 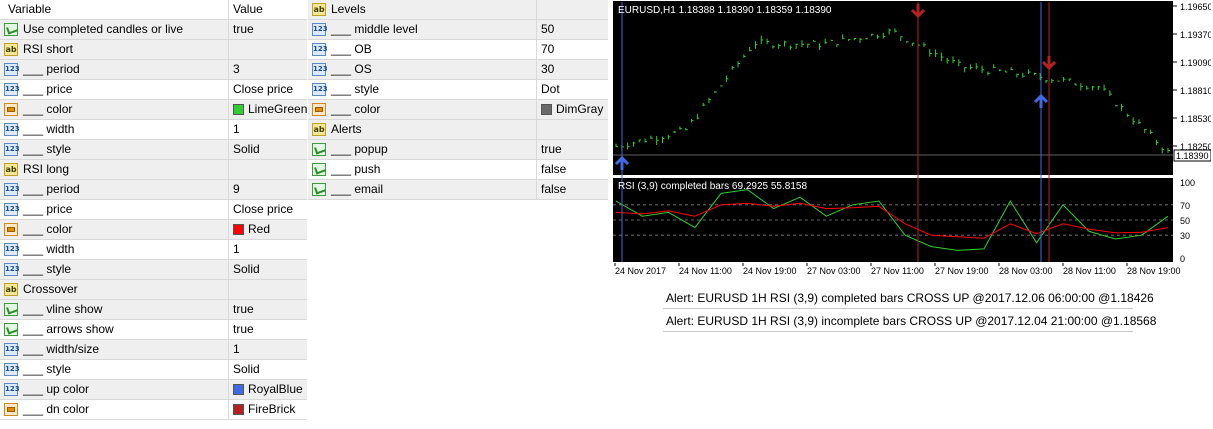 I want to click on param-row: ___ color LimeGreen, so click(x=153, y=110).